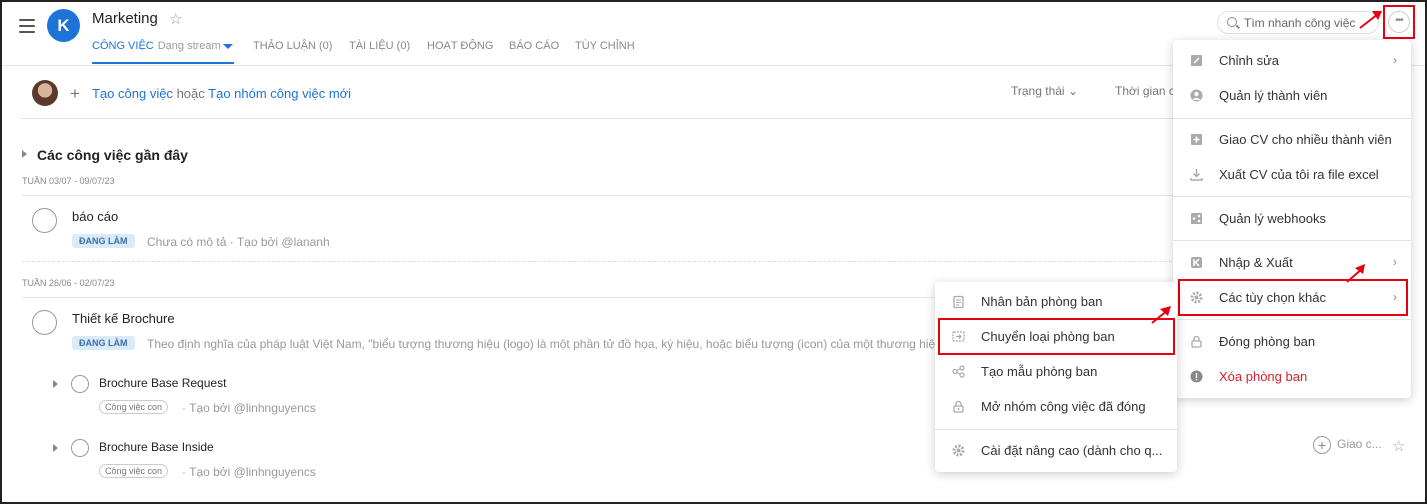  What do you see at coordinates (1056, 406) in the screenshot?
I see `submenu-item-reopen-group: Mở nhóm công việc đã đóng` at bounding box center [1056, 406].